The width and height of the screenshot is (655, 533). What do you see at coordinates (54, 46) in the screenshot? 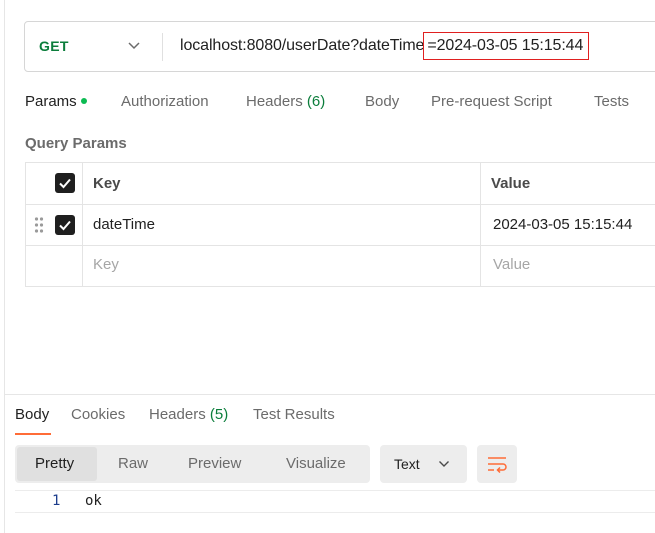
I see `method-selector: GET` at bounding box center [54, 46].